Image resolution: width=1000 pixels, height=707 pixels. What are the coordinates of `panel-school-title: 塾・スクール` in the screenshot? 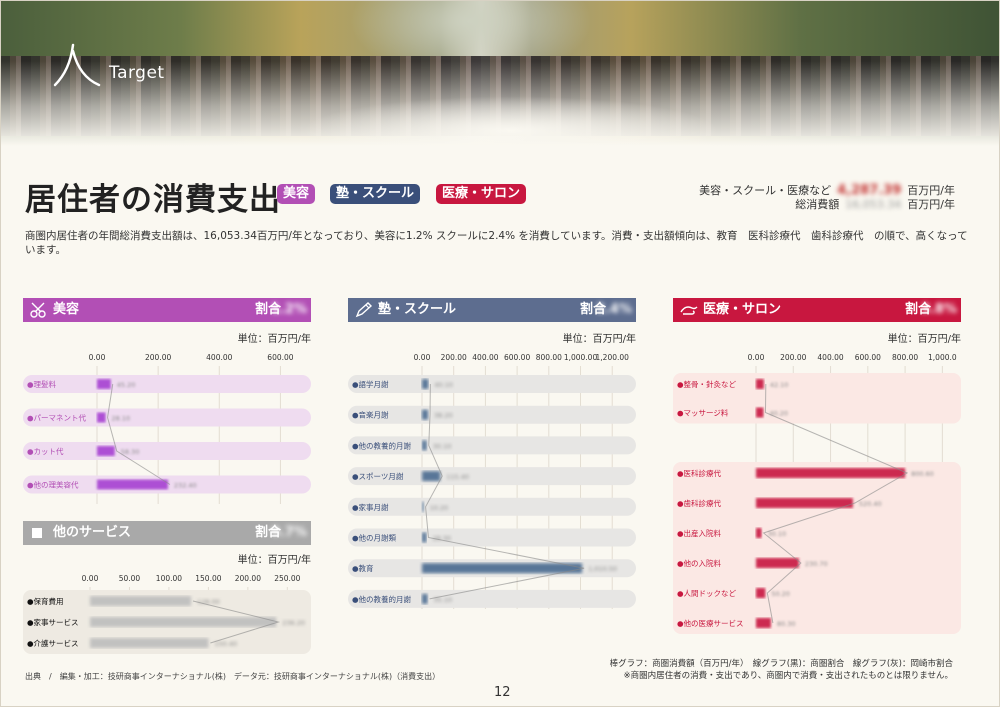 It's located at (417, 309).